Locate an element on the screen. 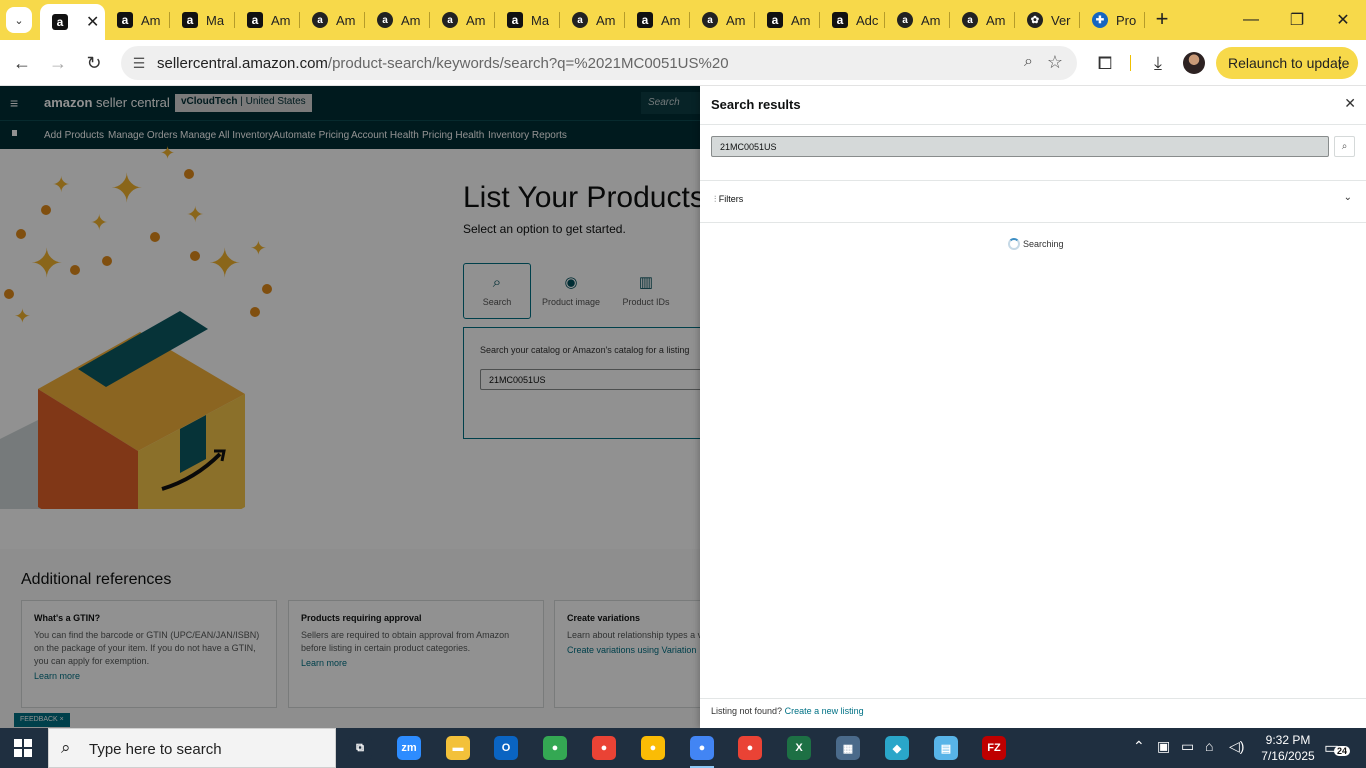 This screenshot has height=768, width=1366. relaunch-button: Relaunch to update ⋮ is located at coordinates (1287, 63).